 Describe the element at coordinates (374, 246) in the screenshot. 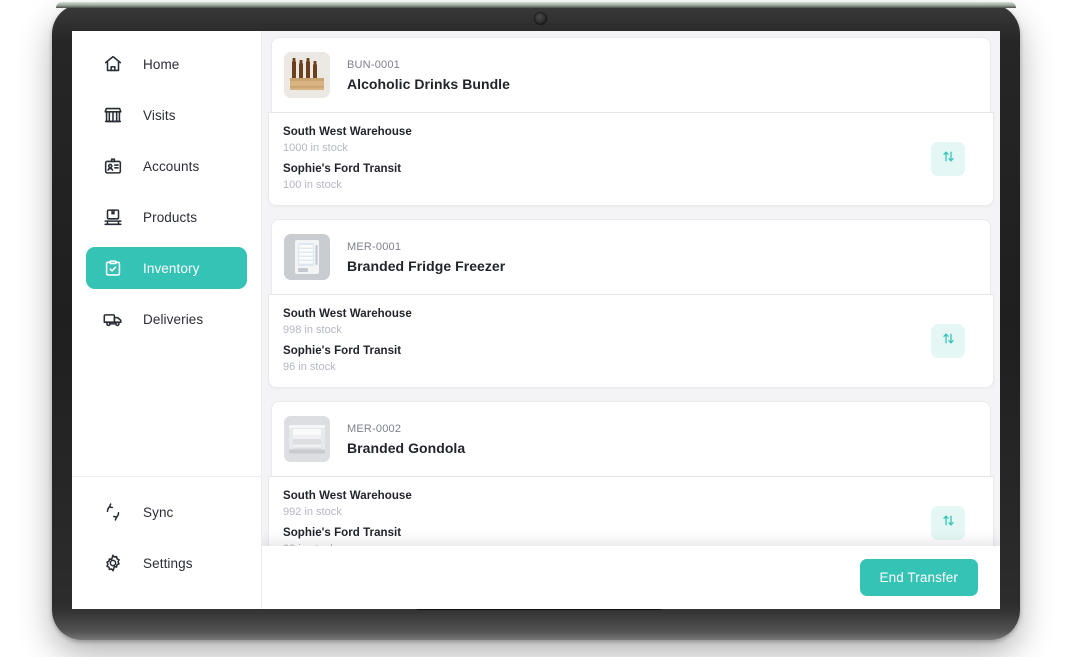

I see `product-sku: MER-0001` at that location.